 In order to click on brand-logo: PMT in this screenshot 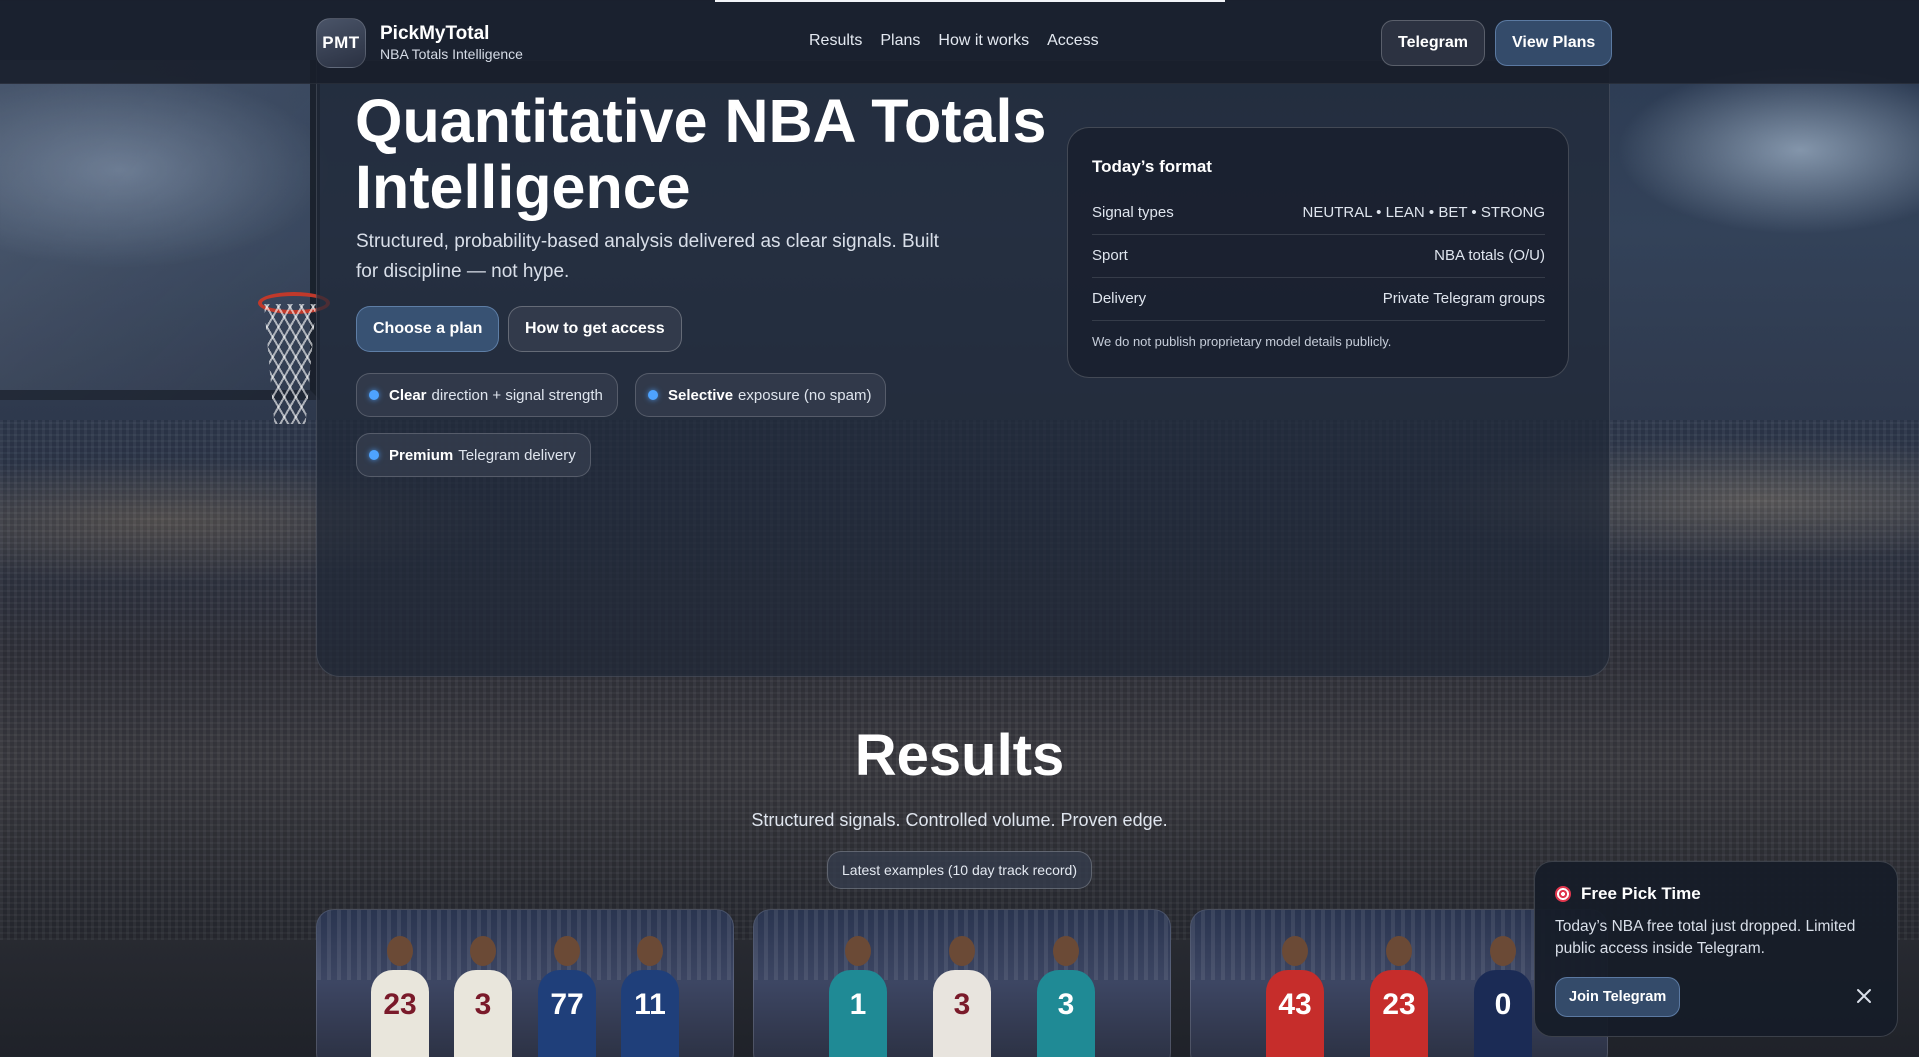, I will do `click(341, 43)`.